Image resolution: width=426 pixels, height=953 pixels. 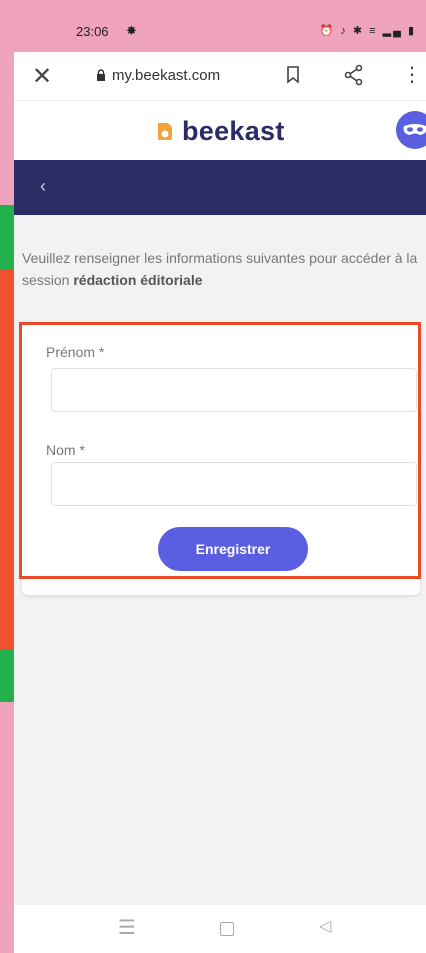 What do you see at coordinates (166, 75) in the screenshot?
I see `url-text: my.beekast.com` at bounding box center [166, 75].